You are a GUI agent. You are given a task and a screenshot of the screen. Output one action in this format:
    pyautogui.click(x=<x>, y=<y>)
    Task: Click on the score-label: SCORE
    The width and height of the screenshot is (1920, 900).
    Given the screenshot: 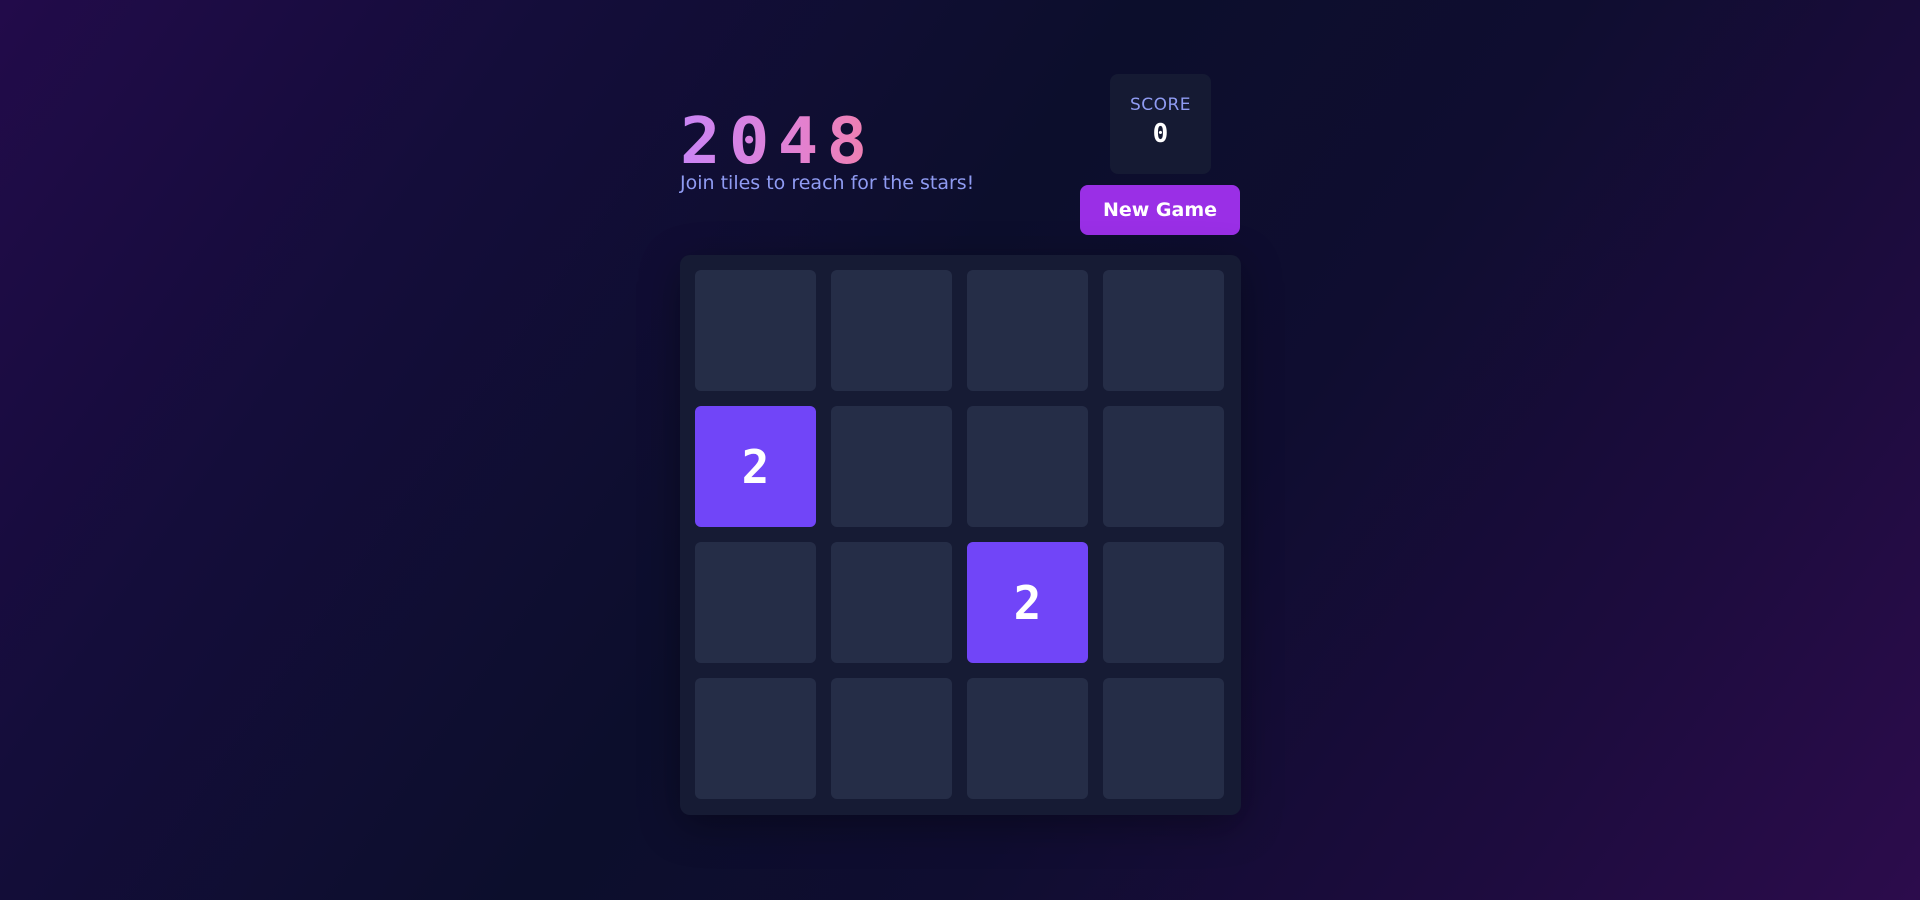 What is the action you would take?
    pyautogui.click(x=1160, y=105)
    